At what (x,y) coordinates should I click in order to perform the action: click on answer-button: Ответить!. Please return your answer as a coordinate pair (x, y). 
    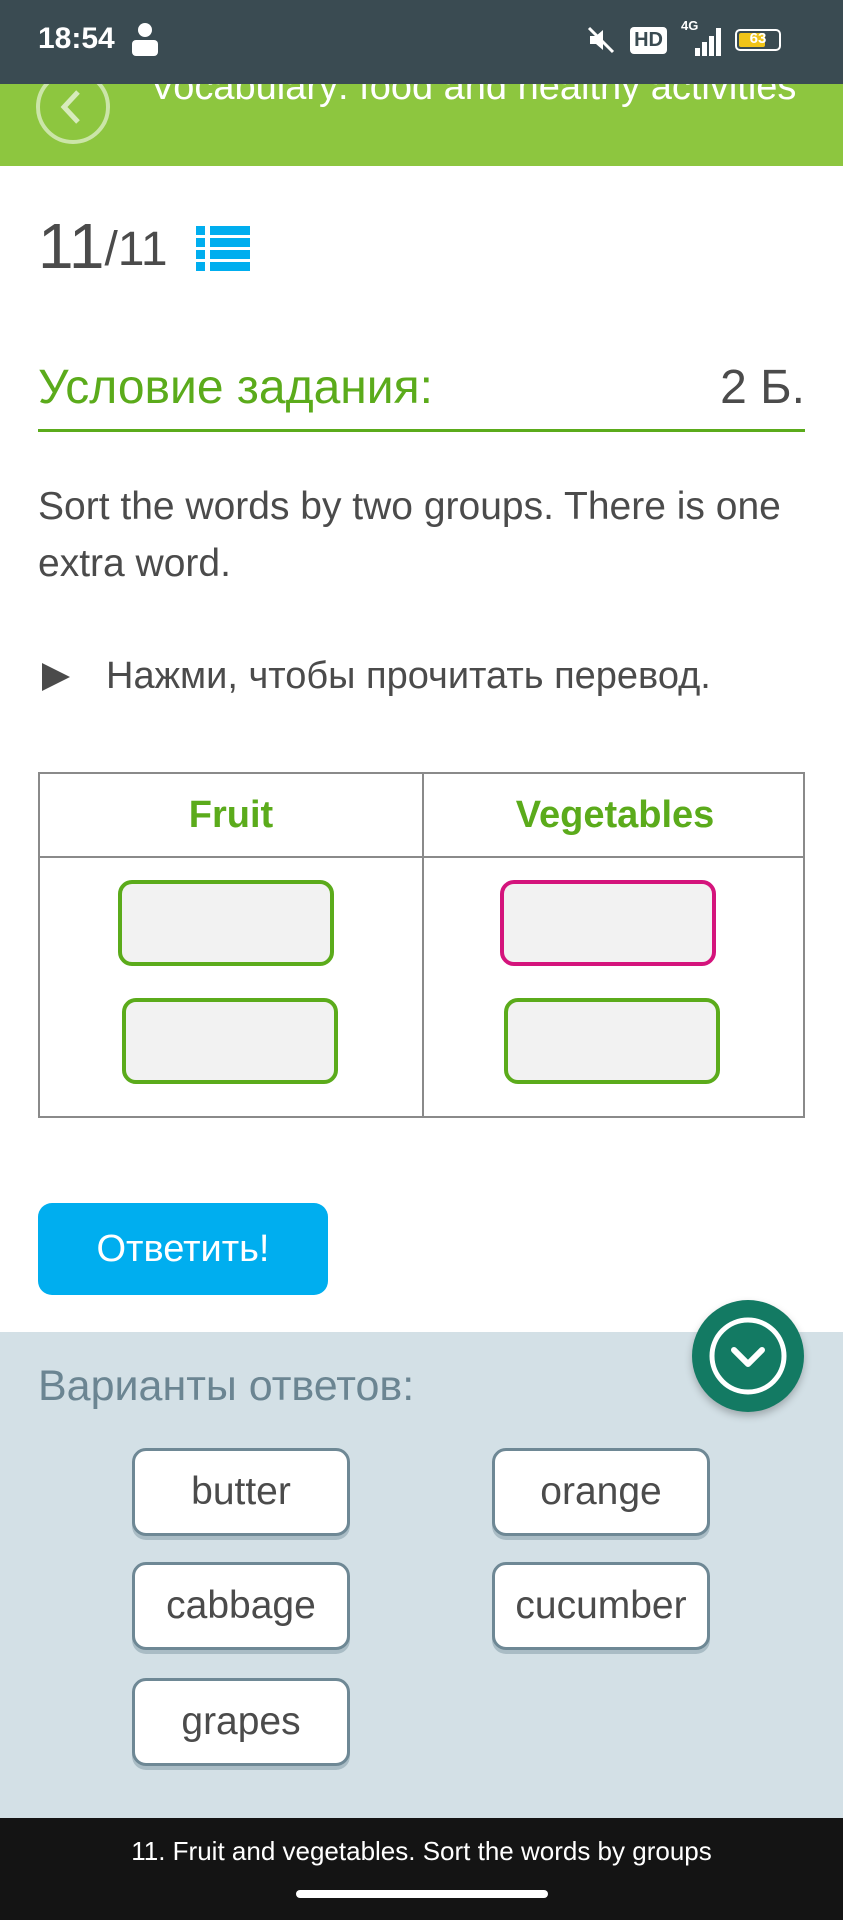
    Looking at the image, I should click on (183, 1249).